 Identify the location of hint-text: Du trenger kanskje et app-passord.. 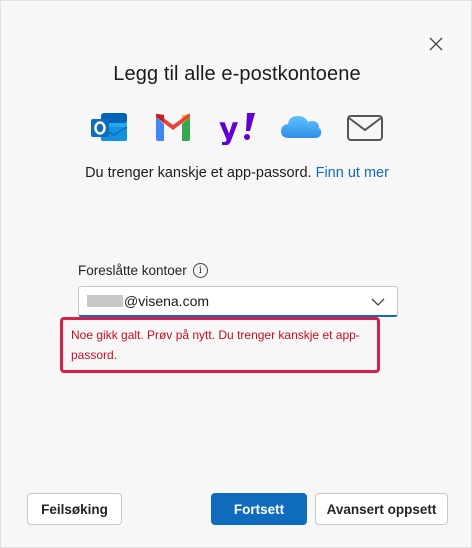
(198, 173).